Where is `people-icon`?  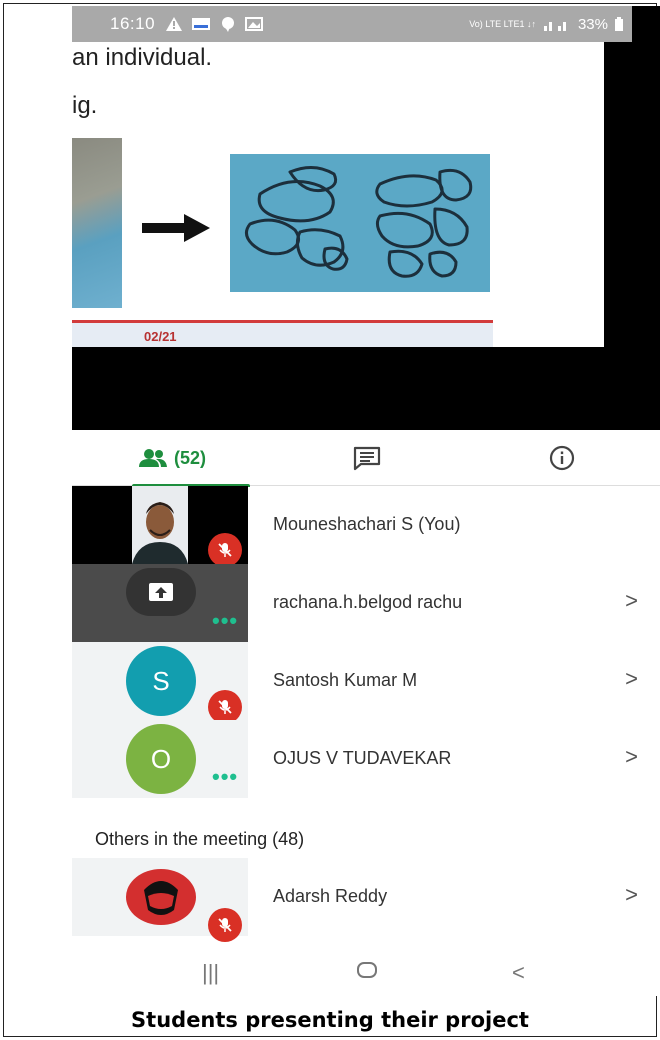 people-icon is located at coordinates (152, 458).